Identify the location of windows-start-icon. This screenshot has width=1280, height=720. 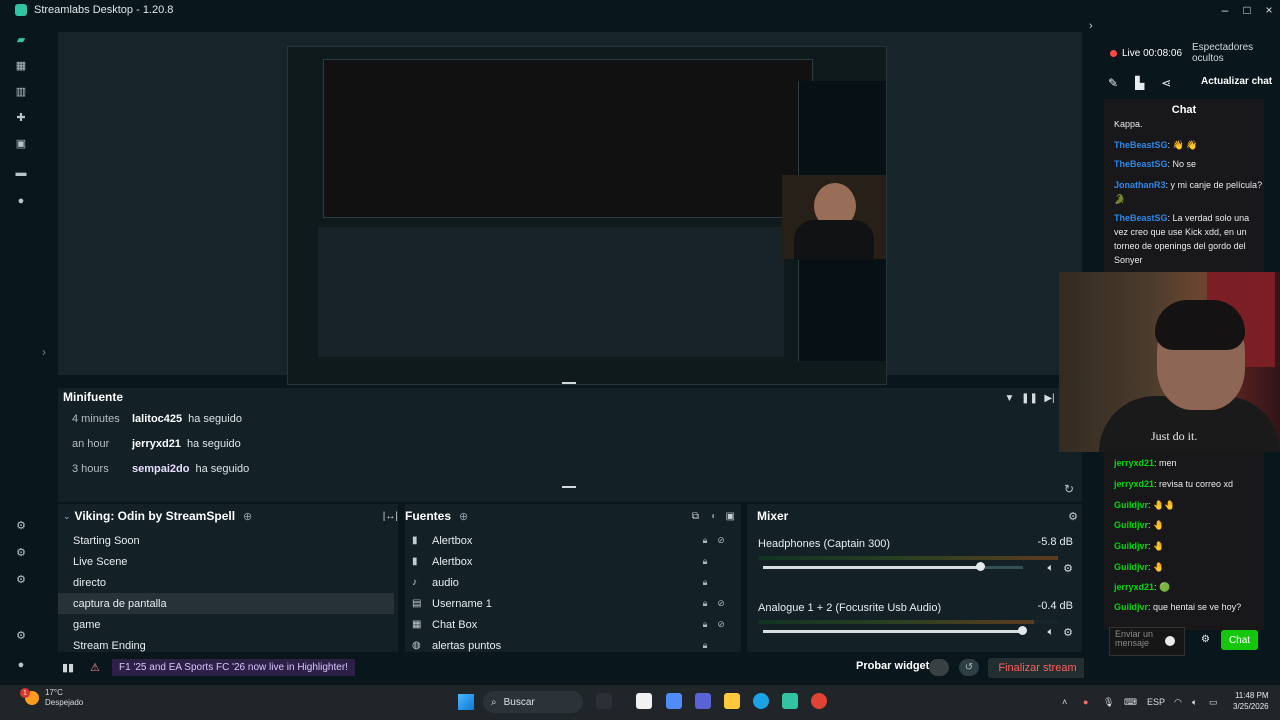
(466, 702).